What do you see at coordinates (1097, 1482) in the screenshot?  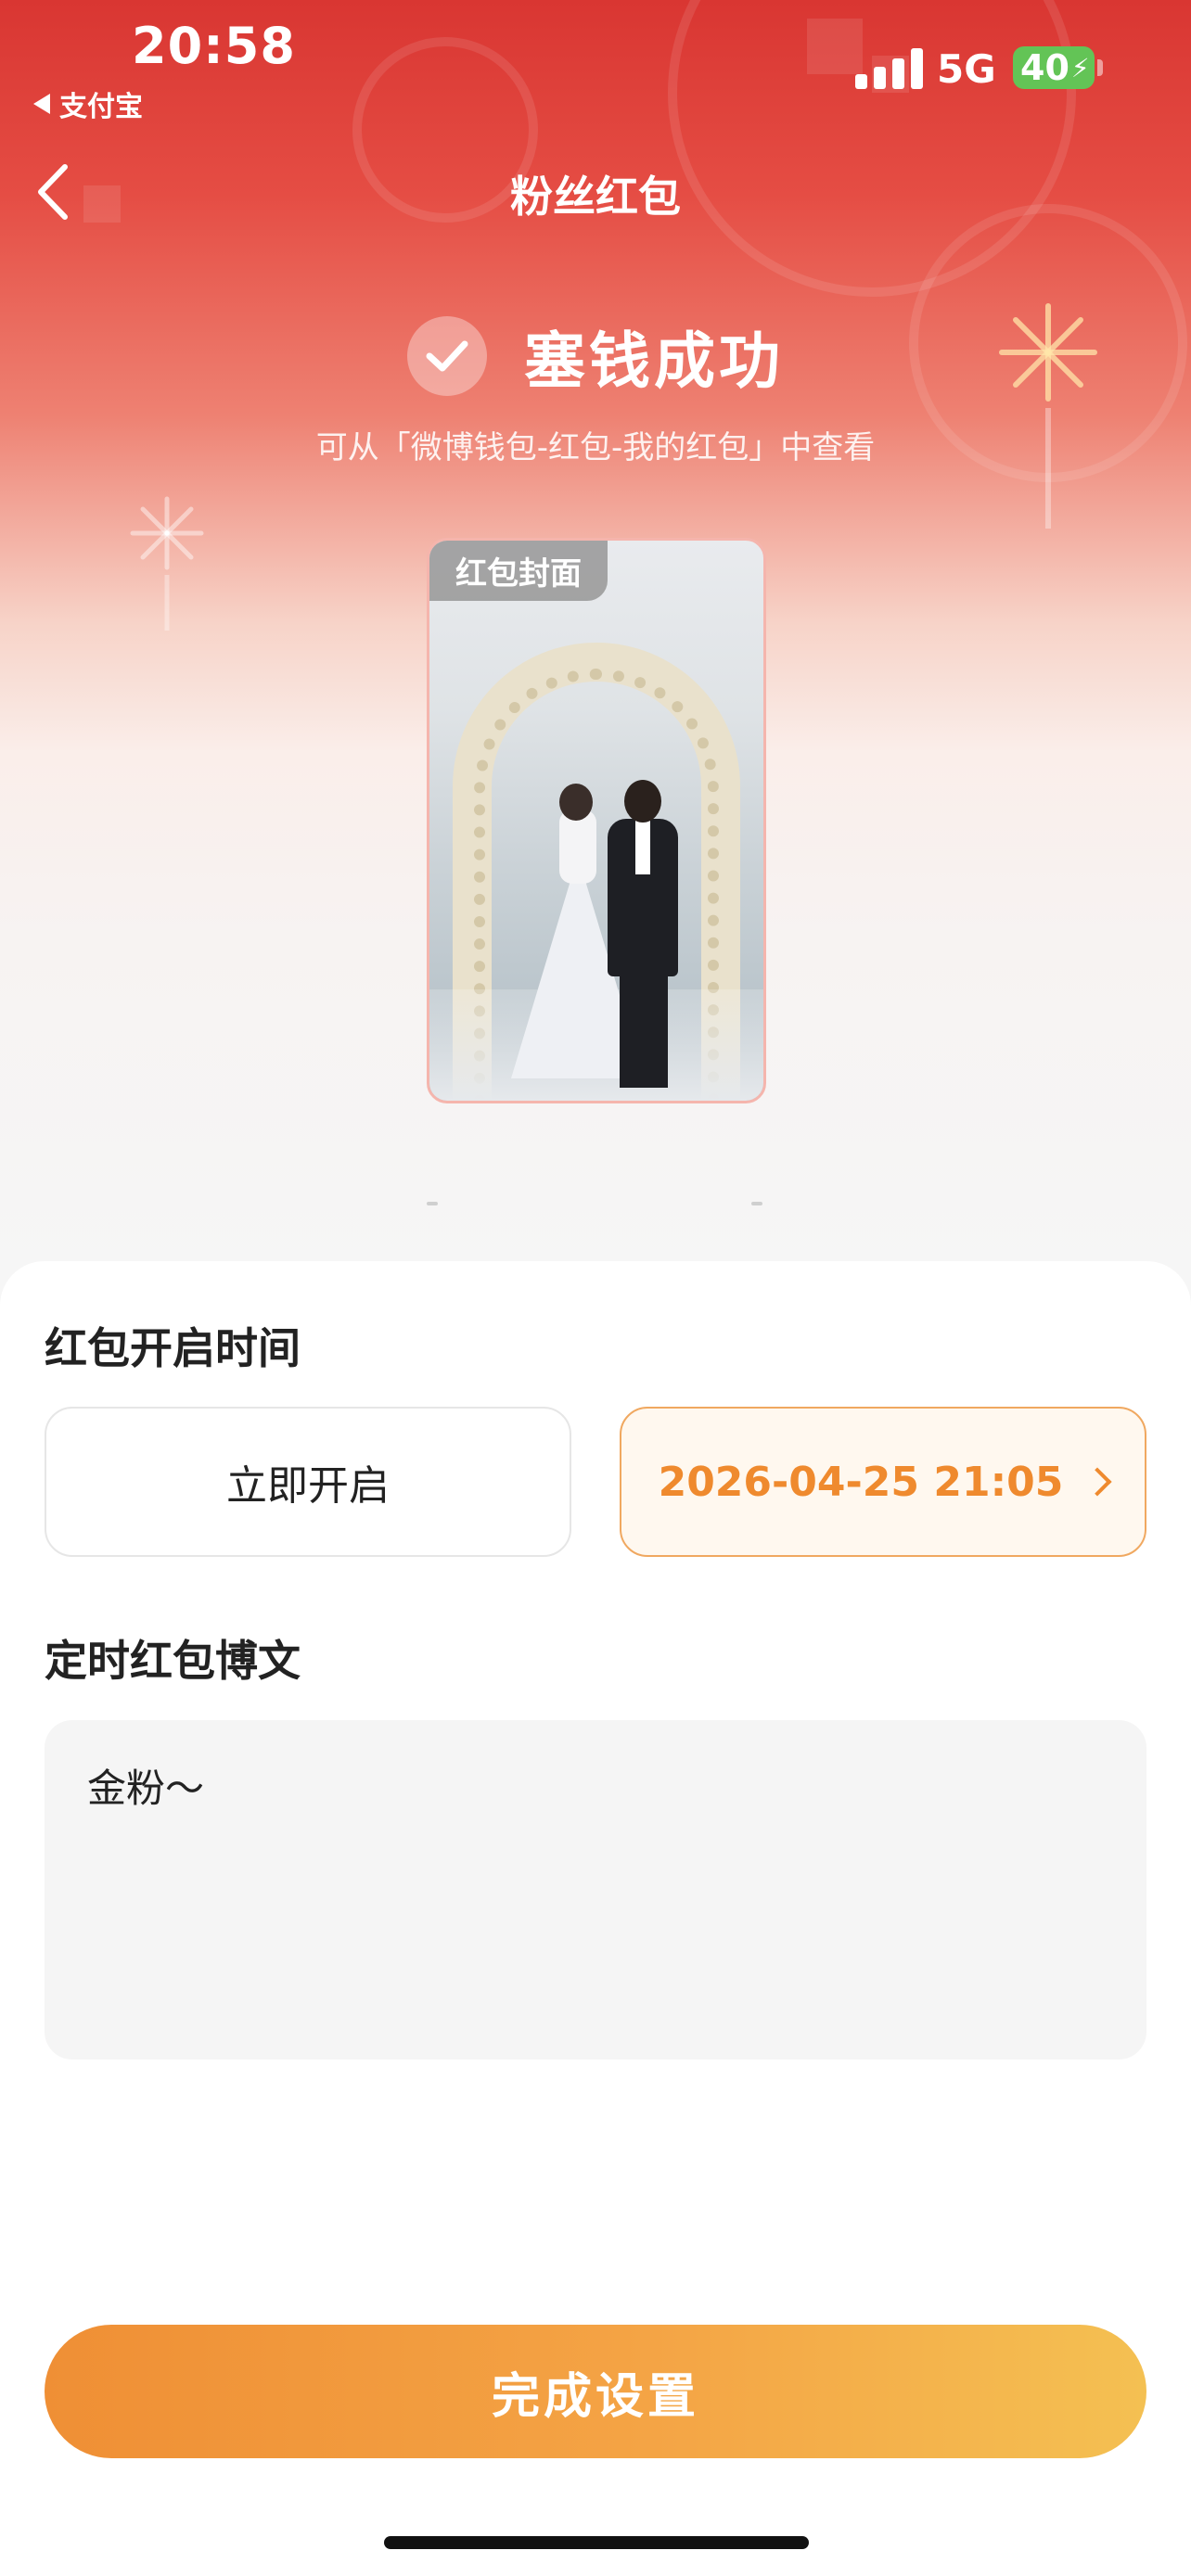 I see `chevron-right-icon` at bounding box center [1097, 1482].